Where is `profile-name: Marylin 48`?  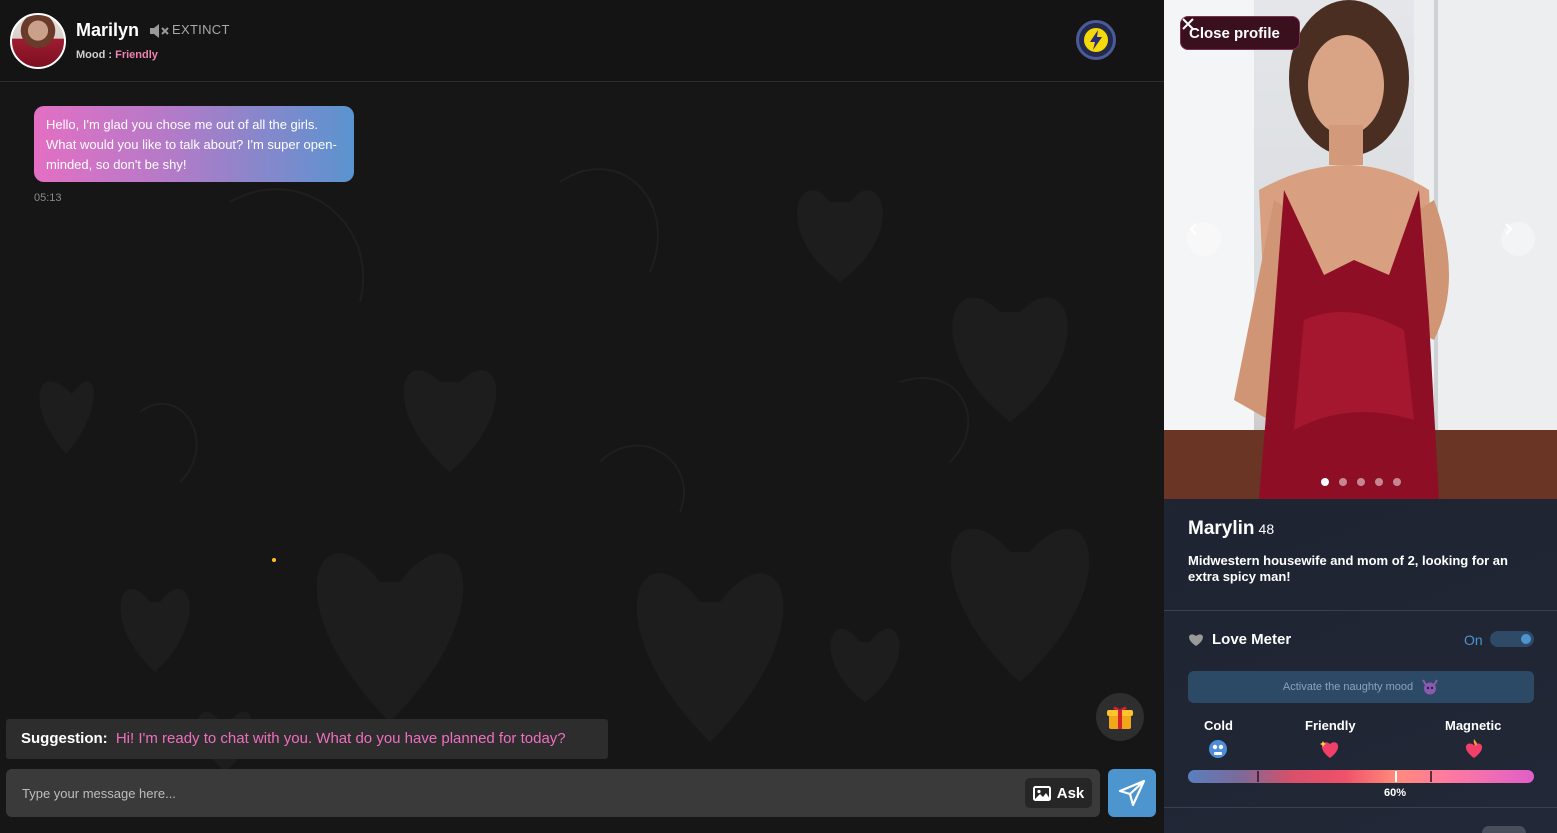
profile-name: Marylin 48 is located at coordinates (1231, 529).